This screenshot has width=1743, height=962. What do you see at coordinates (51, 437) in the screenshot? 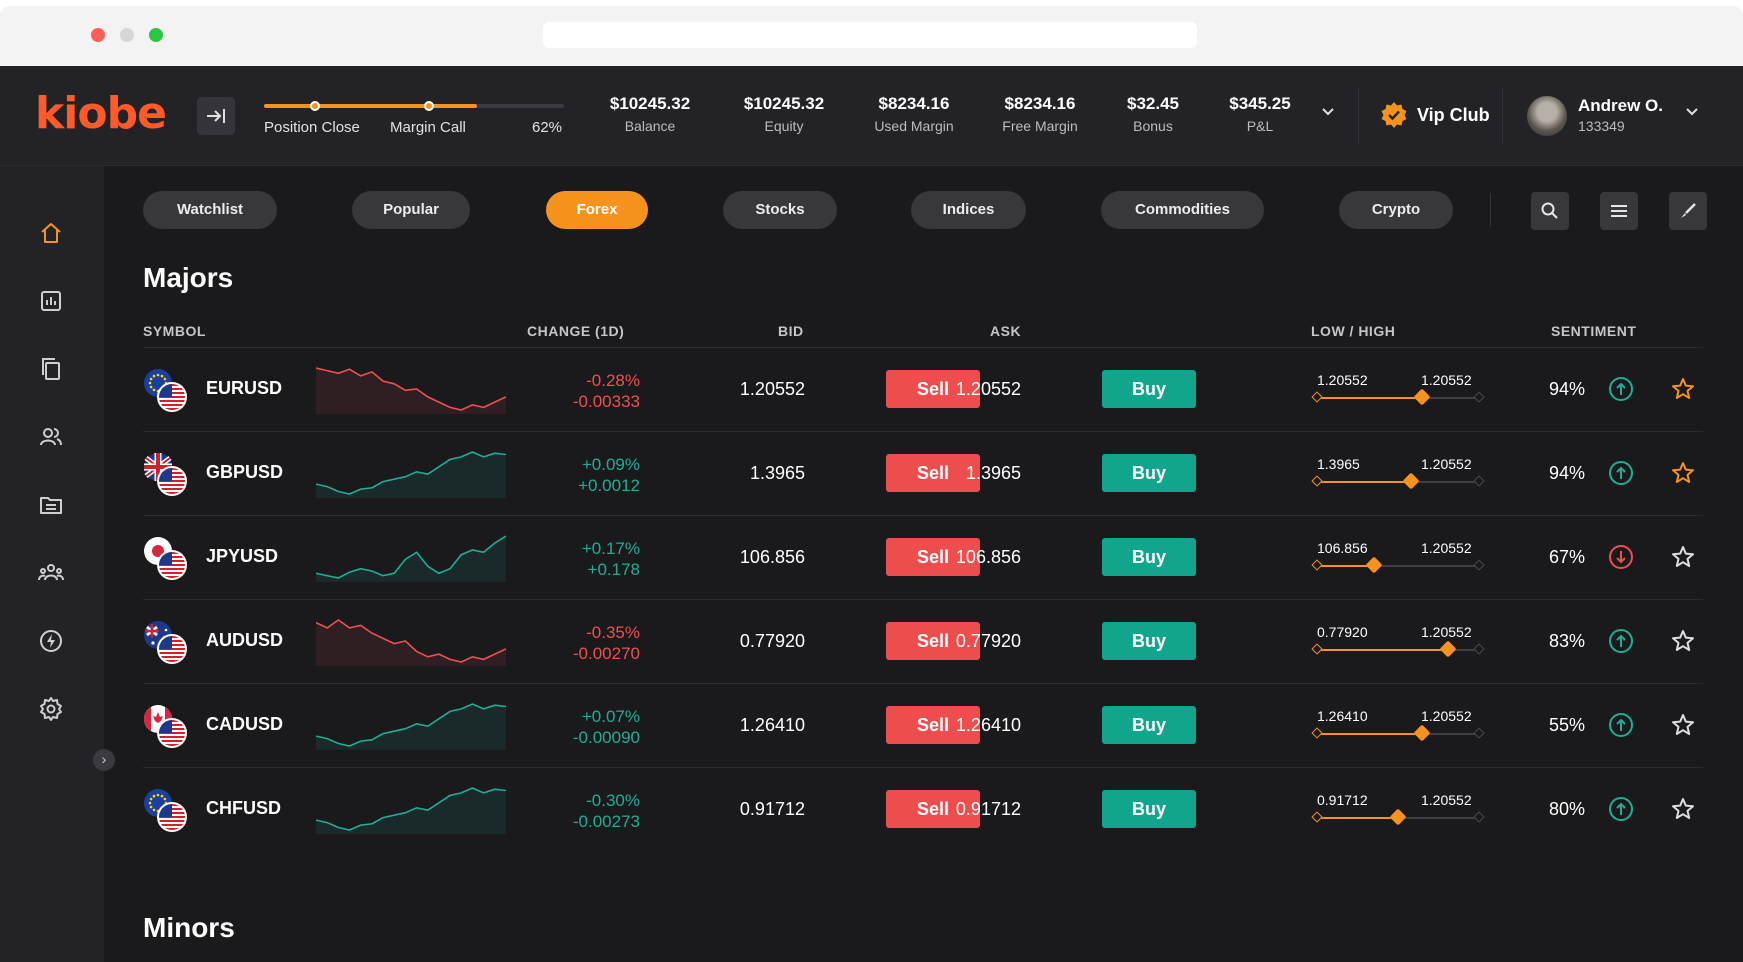
I see `users-icon` at bounding box center [51, 437].